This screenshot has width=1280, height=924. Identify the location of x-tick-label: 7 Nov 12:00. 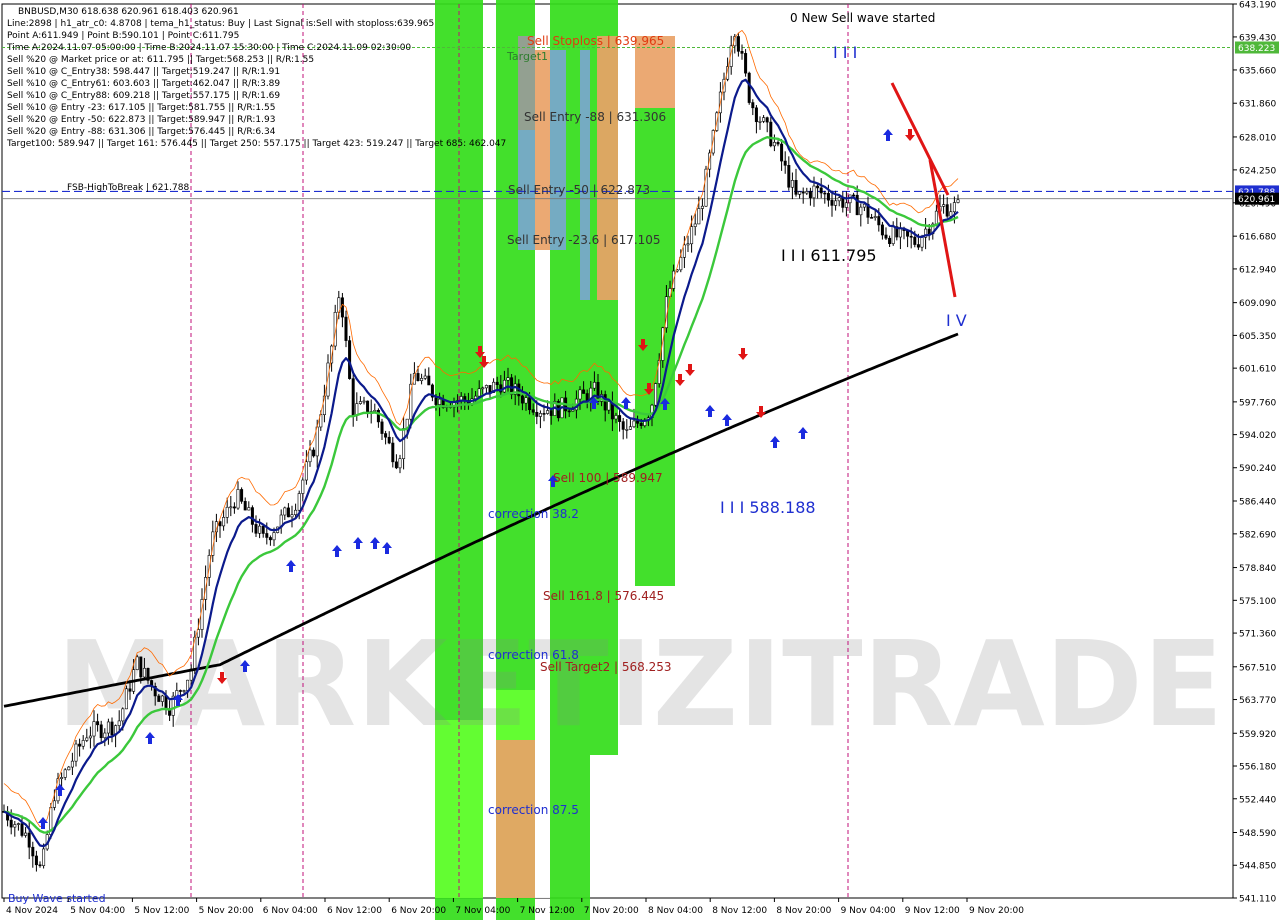
(547, 911).